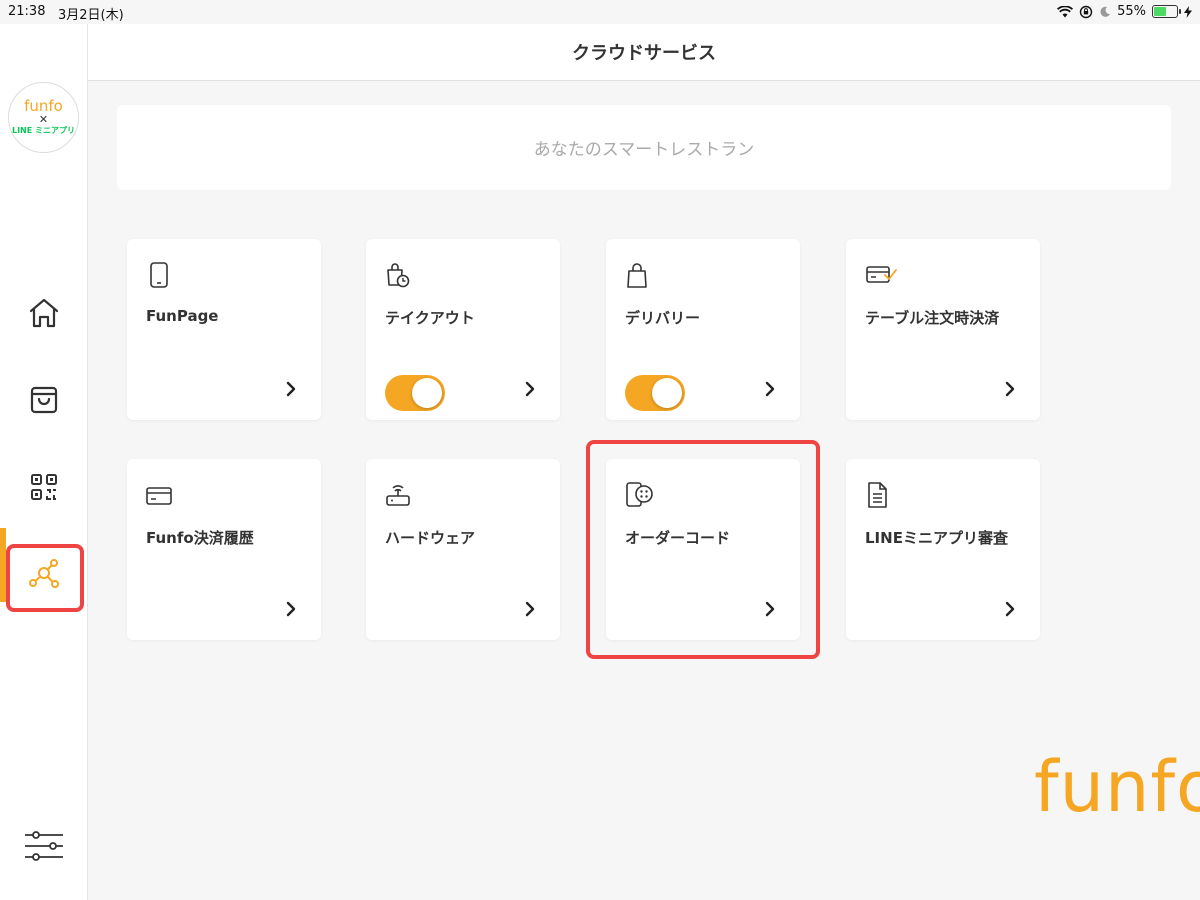  What do you see at coordinates (224, 549) in the screenshot?
I see `card-funfo-payment-history: Funfo決済履歴` at bounding box center [224, 549].